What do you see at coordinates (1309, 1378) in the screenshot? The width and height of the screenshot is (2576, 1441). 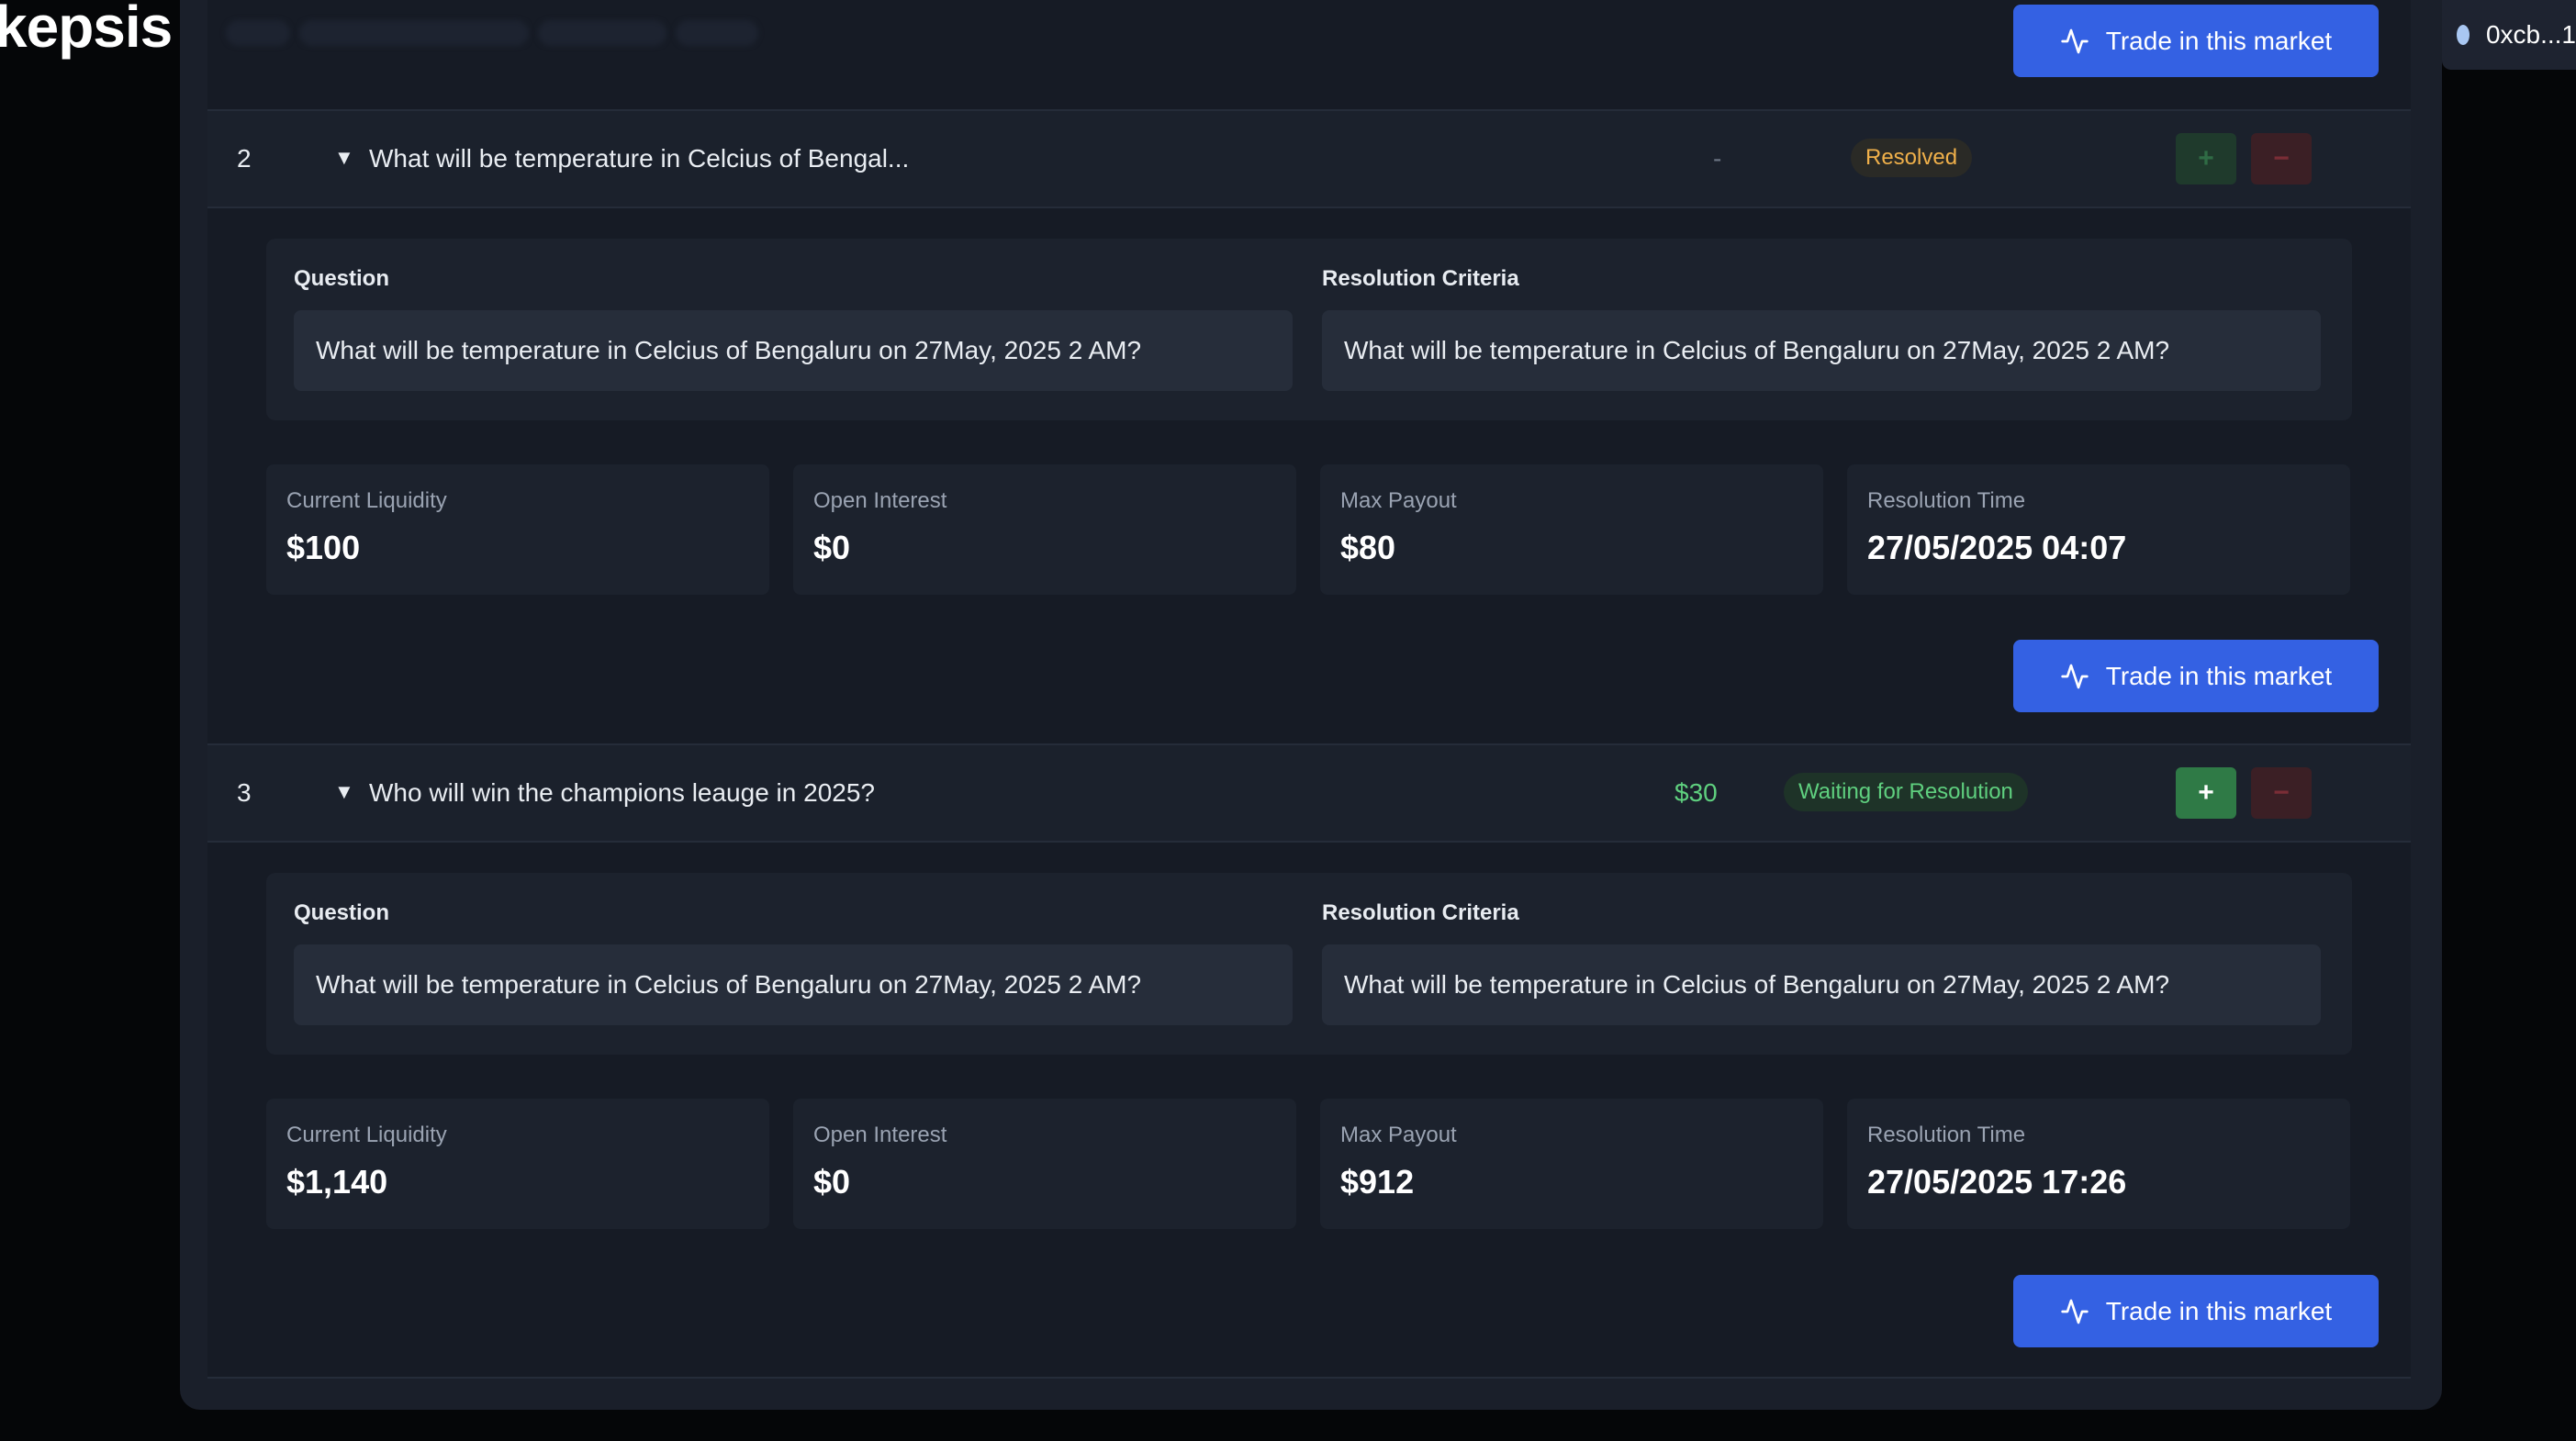 I see `table-bottom-divider` at bounding box center [1309, 1378].